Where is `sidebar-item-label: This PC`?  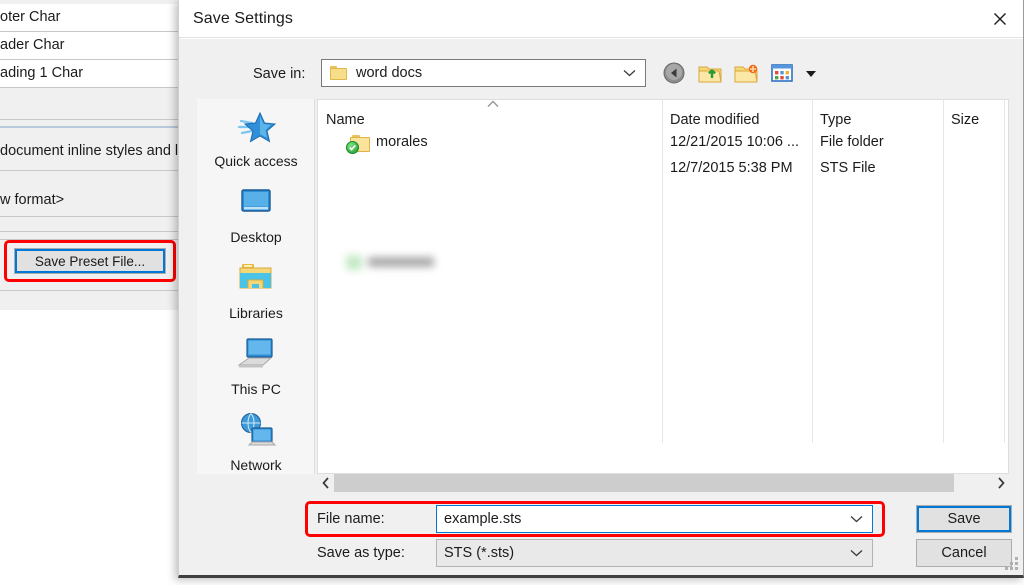
sidebar-item-label: This PC is located at coordinates (256, 389).